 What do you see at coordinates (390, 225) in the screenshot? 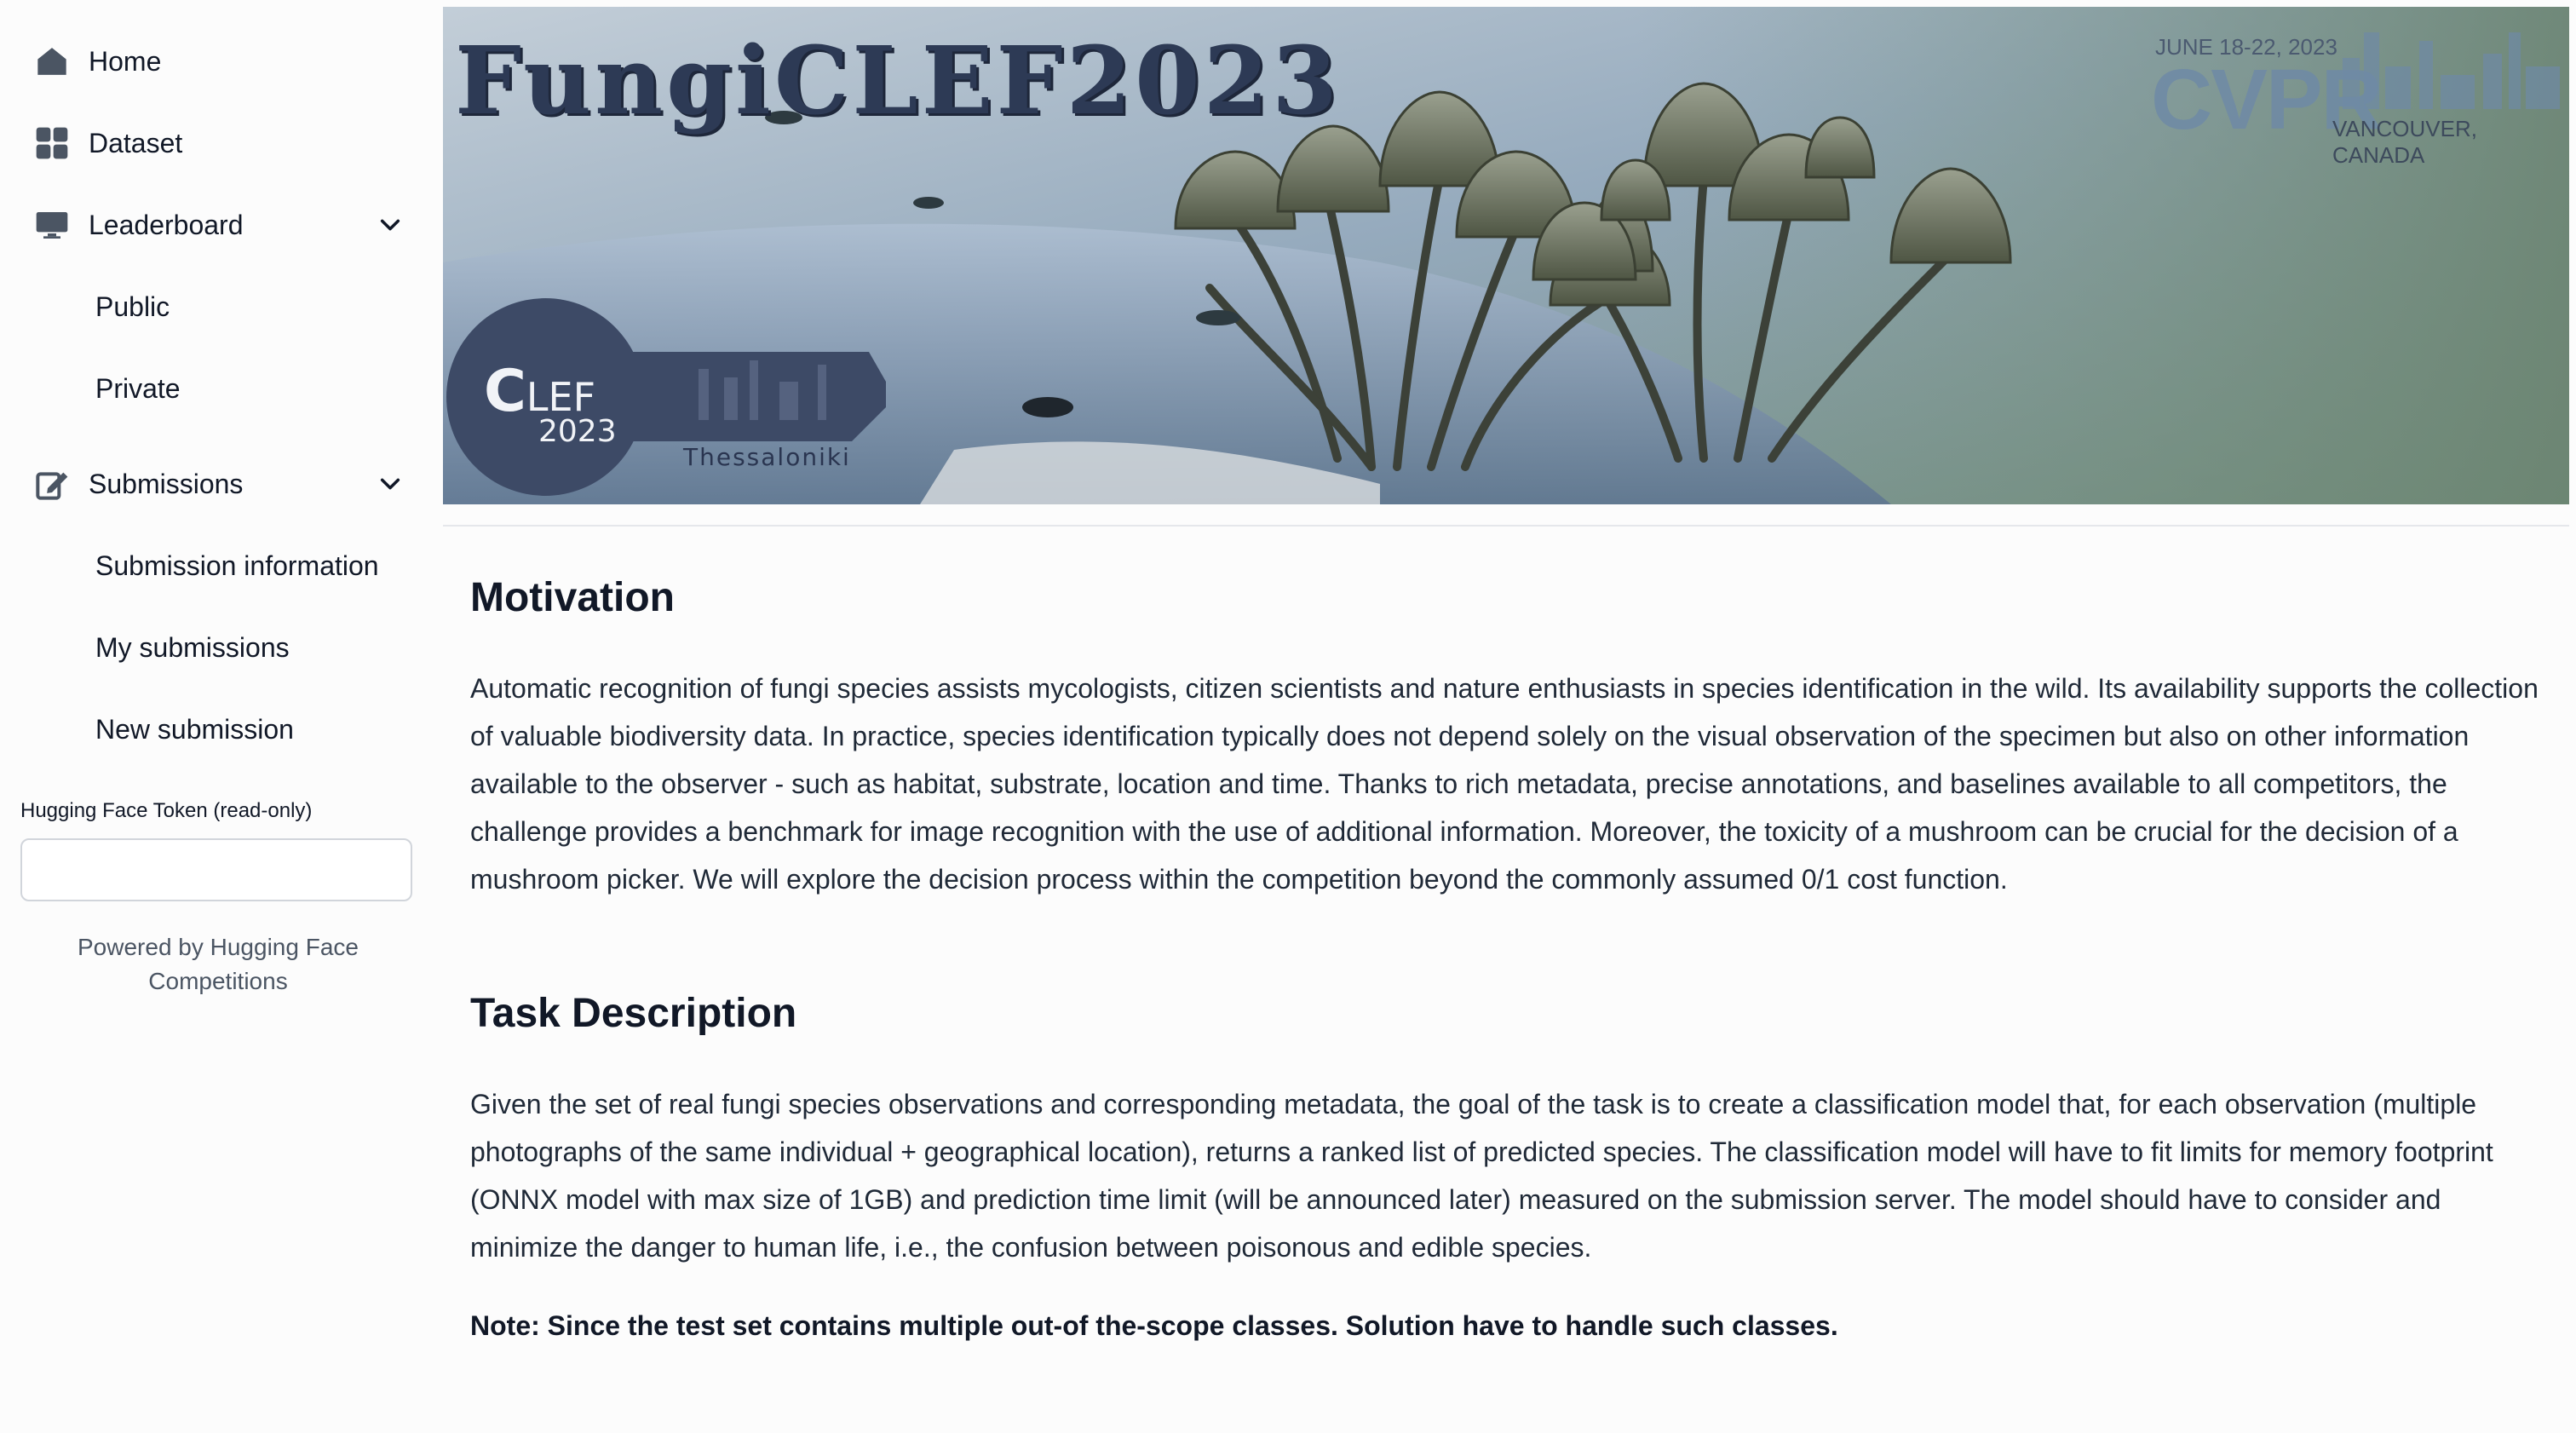
I see `leaderboard-chevron-down-icon` at bounding box center [390, 225].